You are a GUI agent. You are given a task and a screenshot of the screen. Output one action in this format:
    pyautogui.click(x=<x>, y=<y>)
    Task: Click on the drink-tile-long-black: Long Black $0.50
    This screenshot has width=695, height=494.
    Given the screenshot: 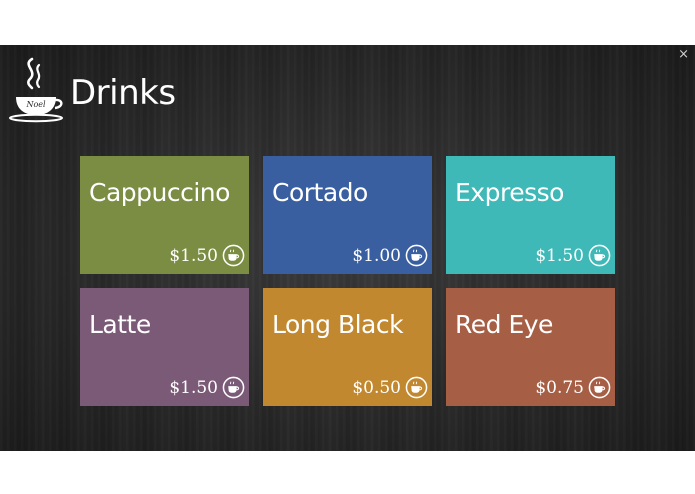 What is the action you would take?
    pyautogui.click(x=347, y=347)
    